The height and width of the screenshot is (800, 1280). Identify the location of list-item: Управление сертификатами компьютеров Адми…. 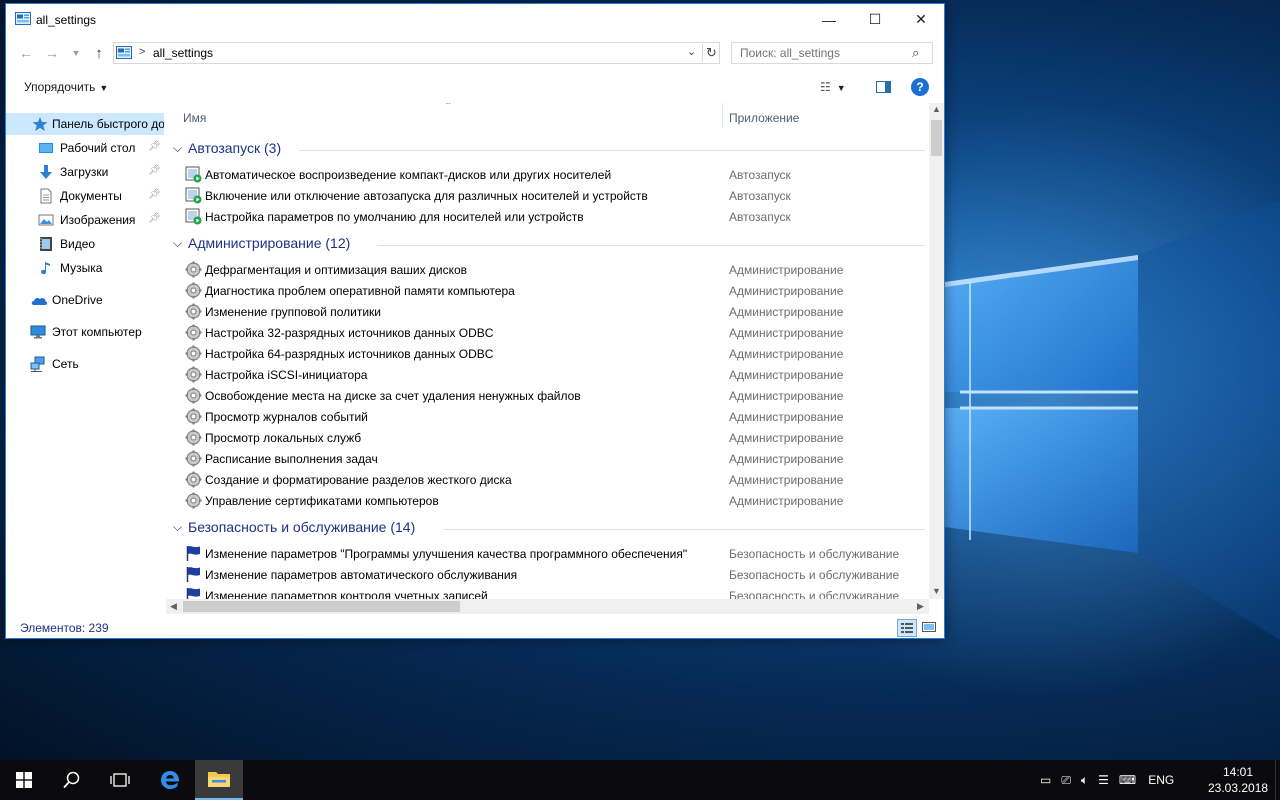
(547, 500).